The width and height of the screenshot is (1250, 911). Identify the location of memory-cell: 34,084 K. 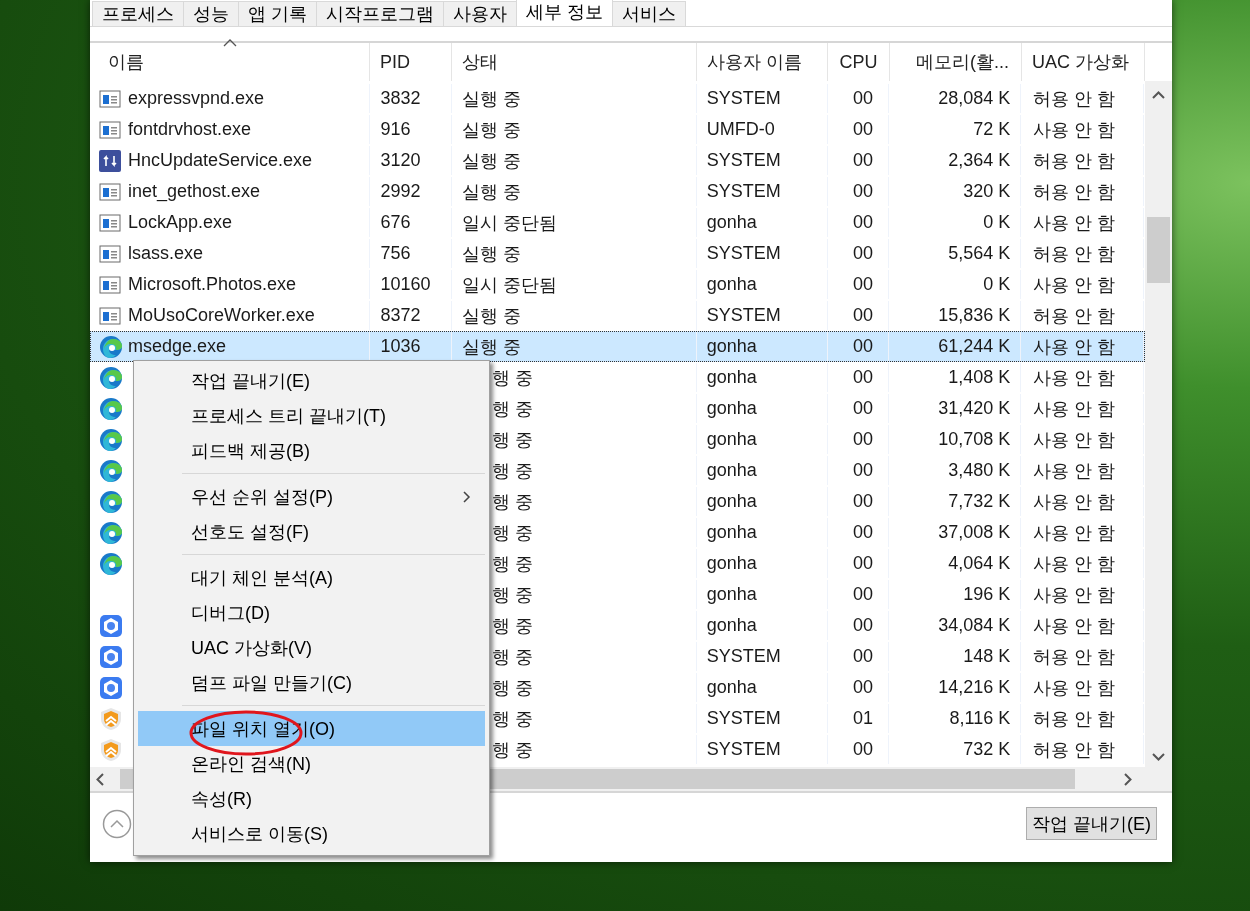
(974, 625).